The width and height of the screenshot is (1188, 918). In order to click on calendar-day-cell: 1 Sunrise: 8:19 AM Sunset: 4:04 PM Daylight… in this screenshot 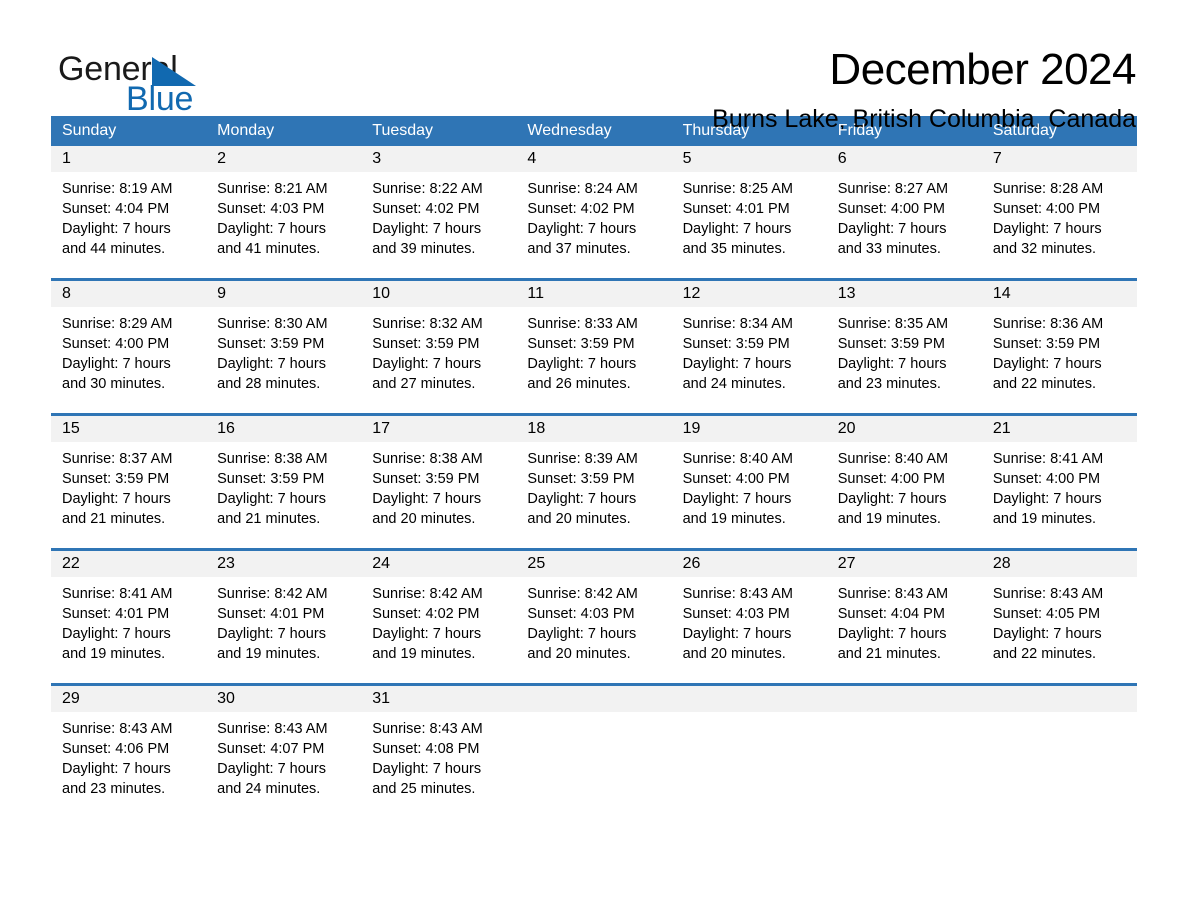, I will do `click(129, 212)`.